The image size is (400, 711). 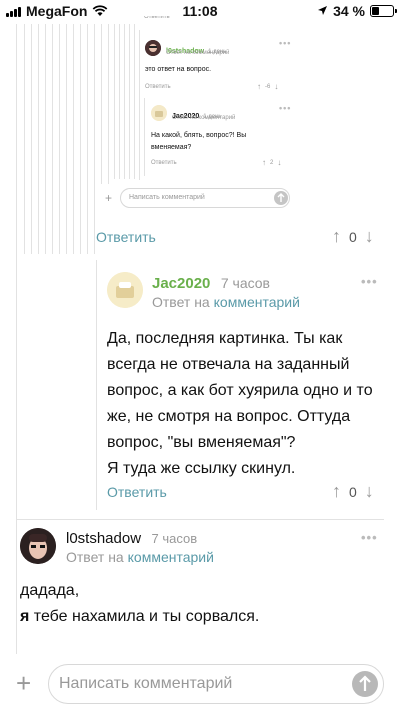 I want to click on comment-text: дадада, я тебе нахамила и ты сорвался., so click(x=140, y=603).